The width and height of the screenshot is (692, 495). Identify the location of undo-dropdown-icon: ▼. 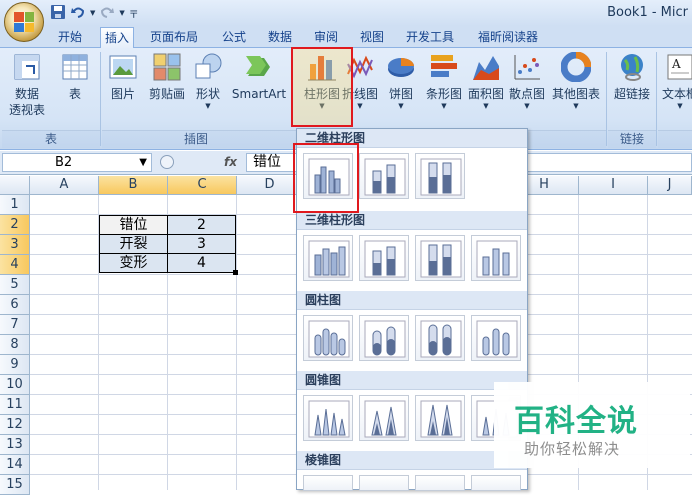
(92, 13).